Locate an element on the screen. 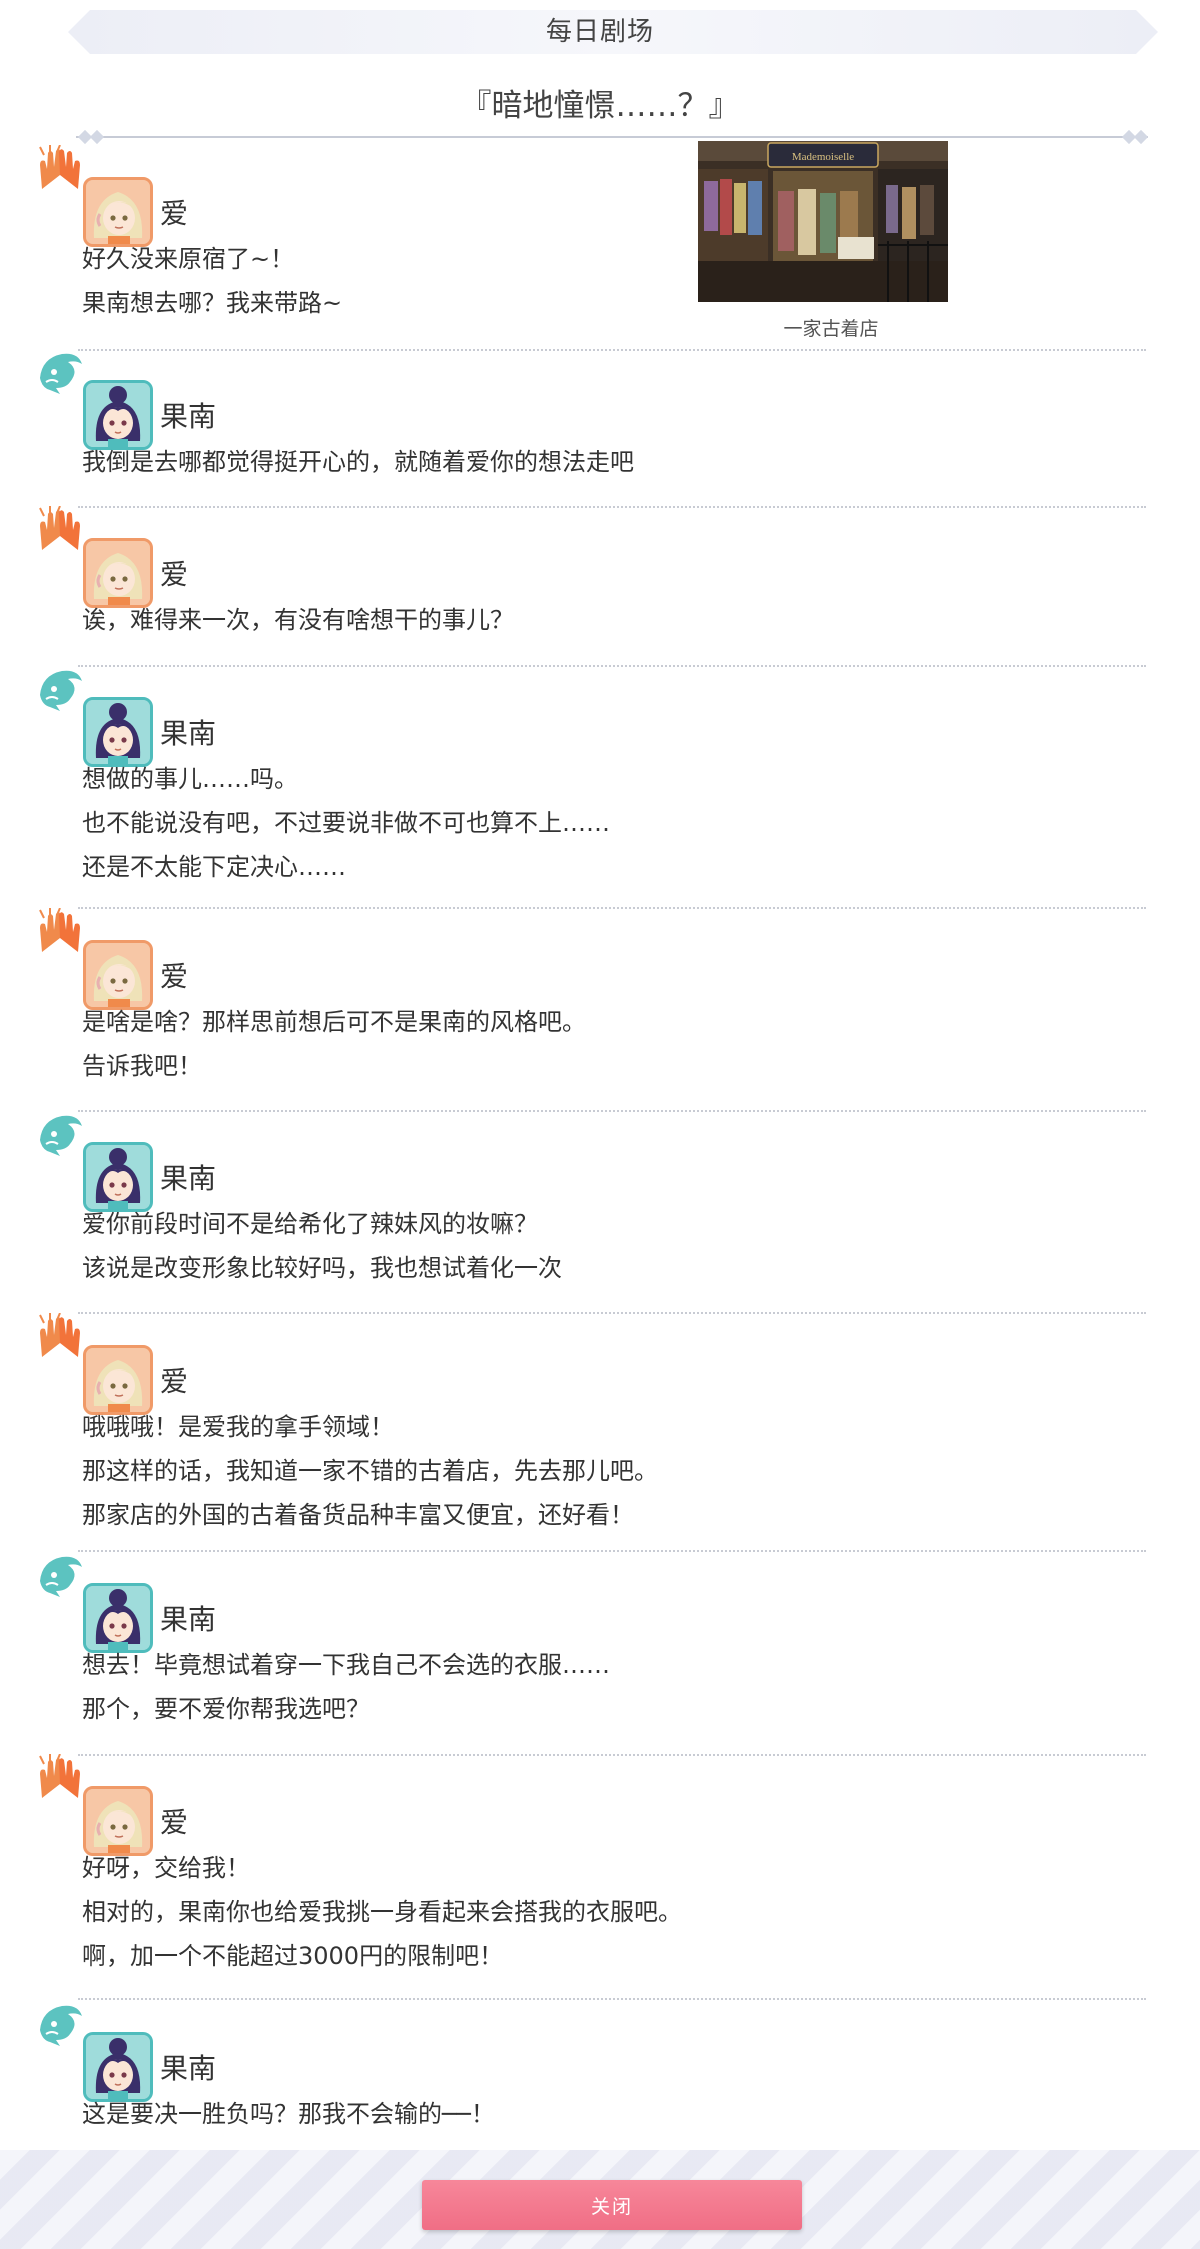  dialogue-line: 该说是改变形象比较好吗，我也想试着化一次 is located at coordinates (322, 1268).